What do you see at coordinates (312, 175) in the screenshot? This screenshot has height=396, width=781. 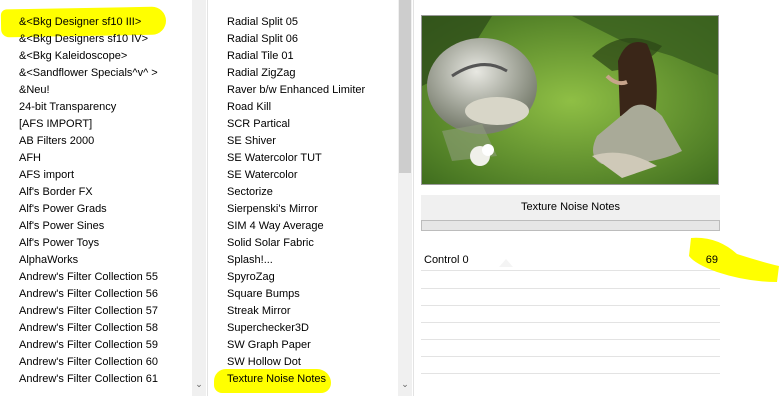 I see `filter-item: SE Watercolor` at bounding box center [312, 175].